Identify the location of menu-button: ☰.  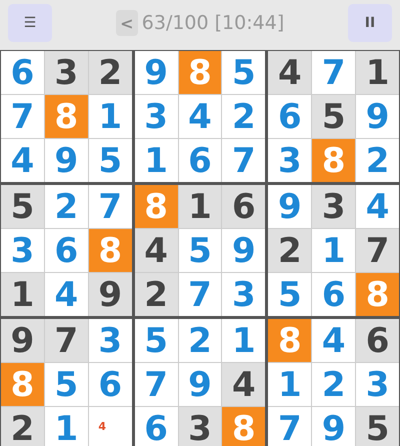
(30, 23).